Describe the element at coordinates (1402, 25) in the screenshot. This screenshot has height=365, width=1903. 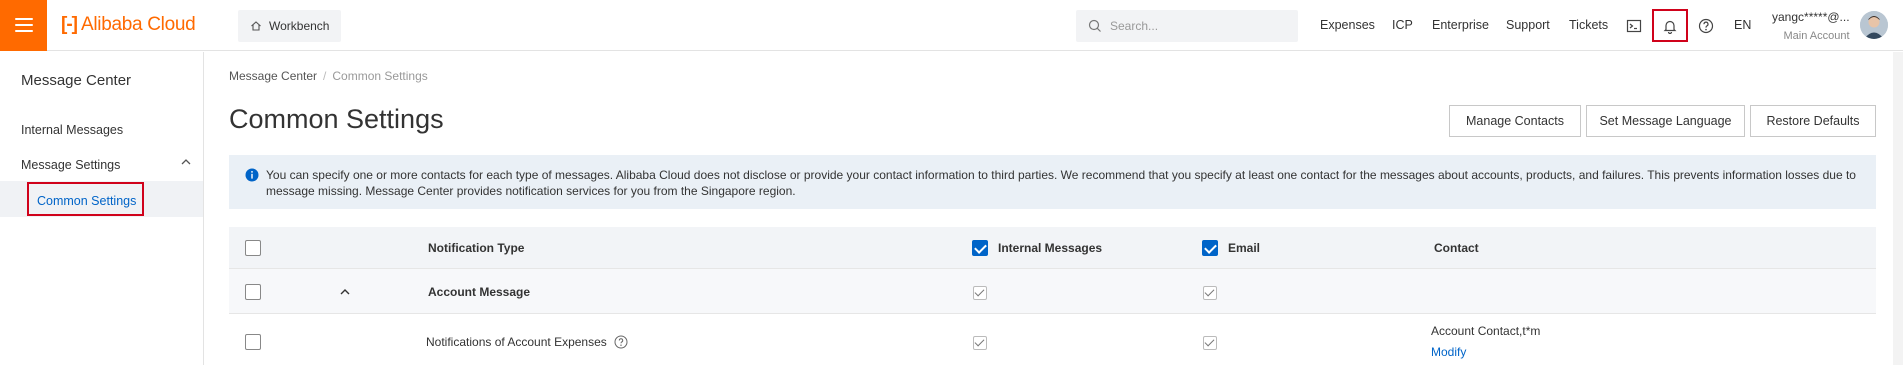
I see `nav-icp: ICP` at that location.